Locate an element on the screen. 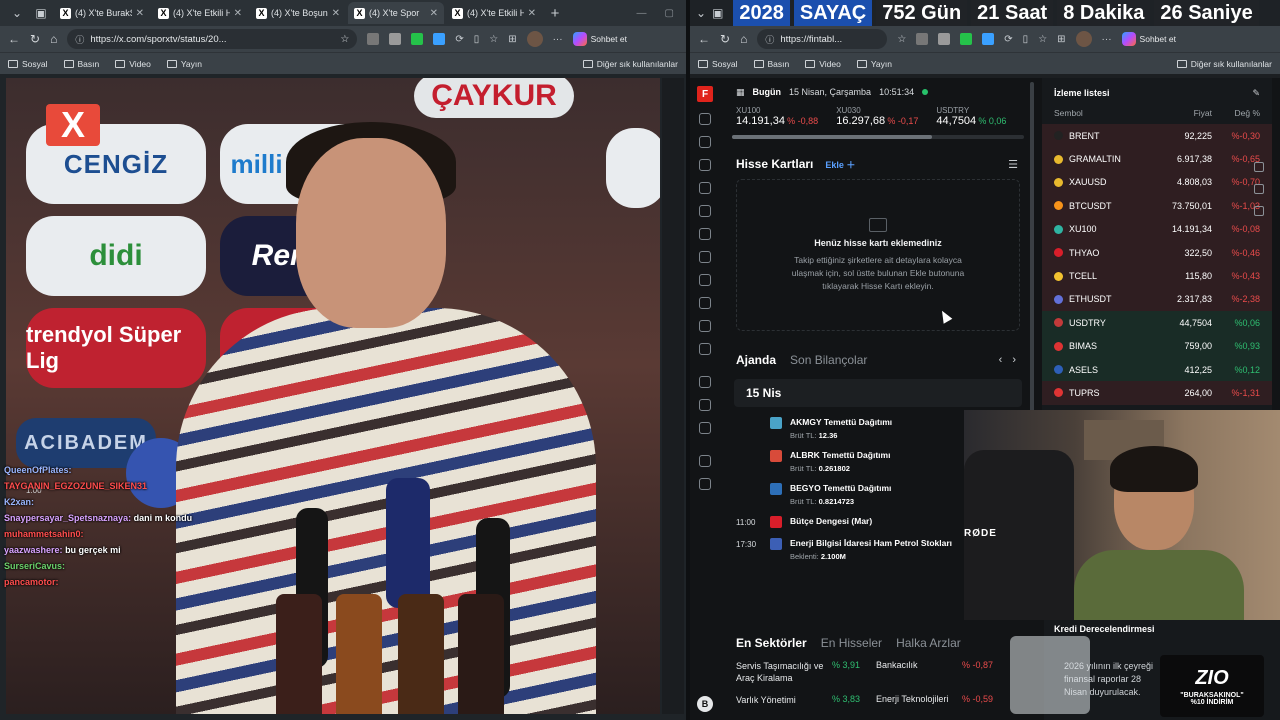  tab-top-sectors: En Sektörler is located at coordinates (771, 643).